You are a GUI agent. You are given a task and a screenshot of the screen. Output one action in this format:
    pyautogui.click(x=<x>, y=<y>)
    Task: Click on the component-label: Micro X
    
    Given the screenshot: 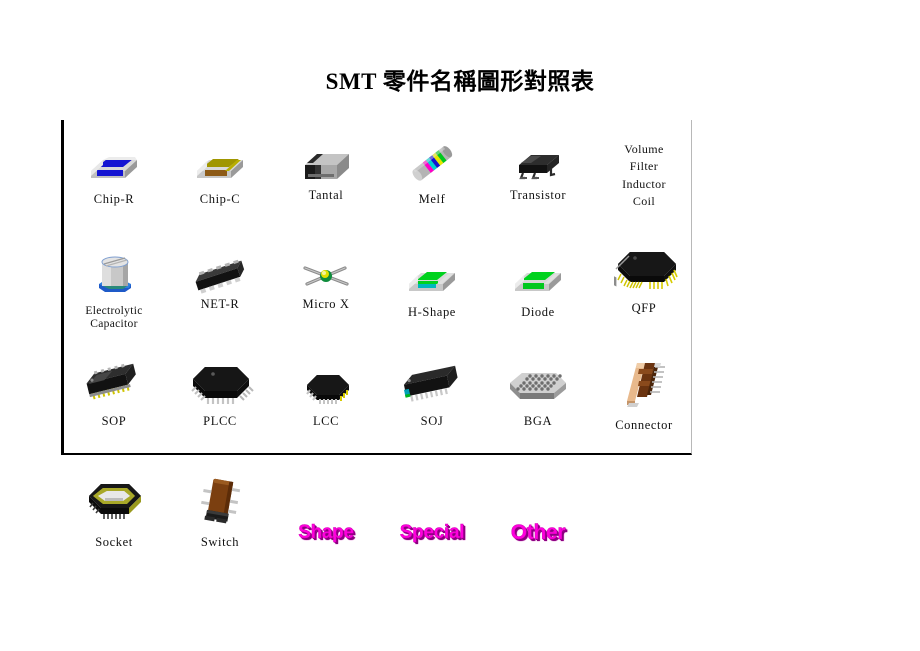 What is the action you would take?
    pyautogui.click(x=326, y=304)
    